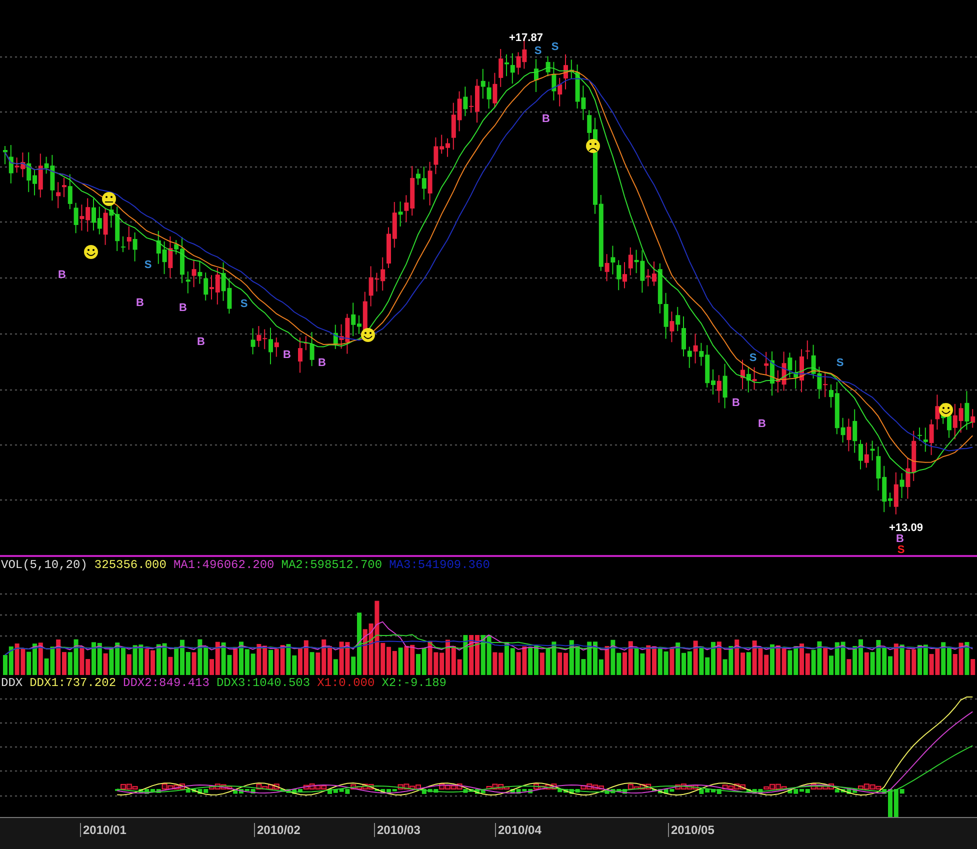 Image resolution: width=977 pixels, height=849 pixels. I want to click on legend-text: MA1:496062.200, so click(223, 565).